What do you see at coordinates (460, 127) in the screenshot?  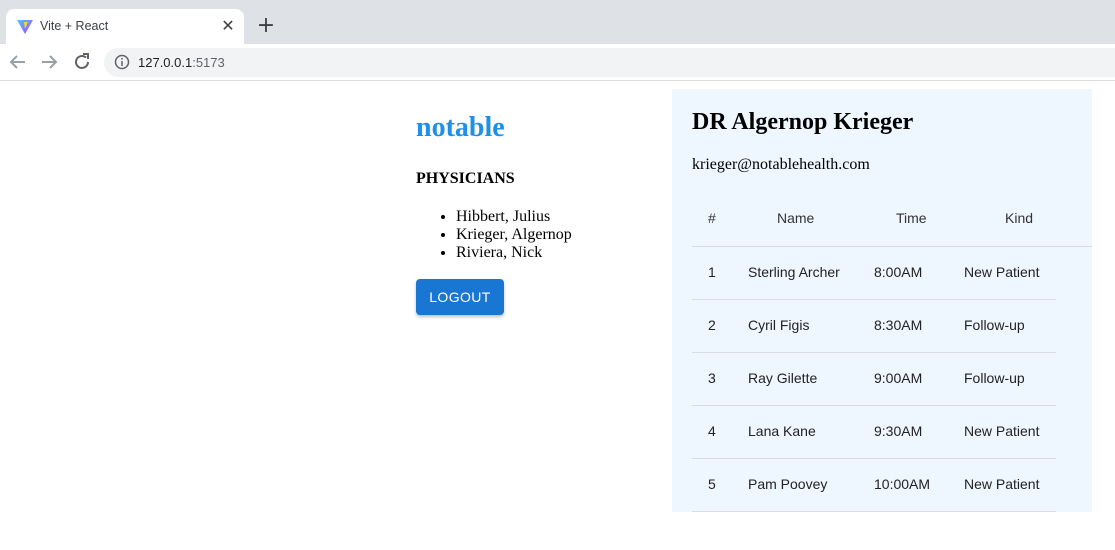 I see `app-logo: notable` at bounding box center [460, 127].